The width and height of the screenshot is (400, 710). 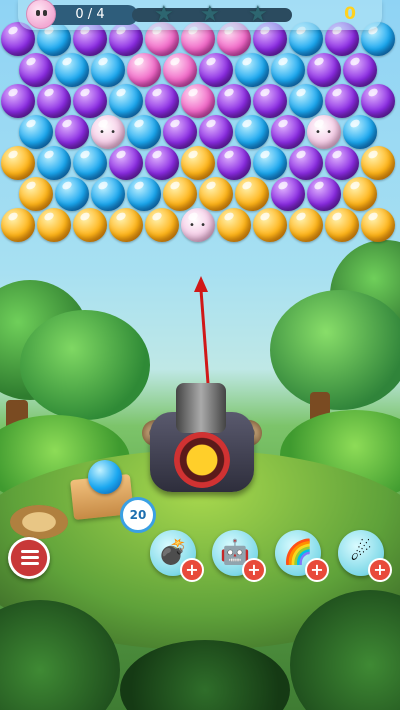 I want to click on menu-icon, so click(x=30, y=558).